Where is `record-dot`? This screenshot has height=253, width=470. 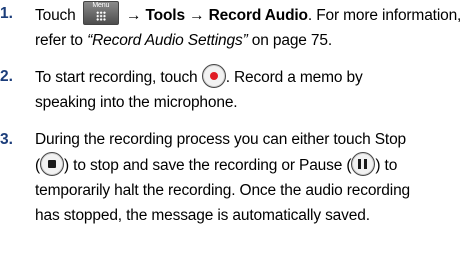
record-dot is located at coordinates (213, 76).